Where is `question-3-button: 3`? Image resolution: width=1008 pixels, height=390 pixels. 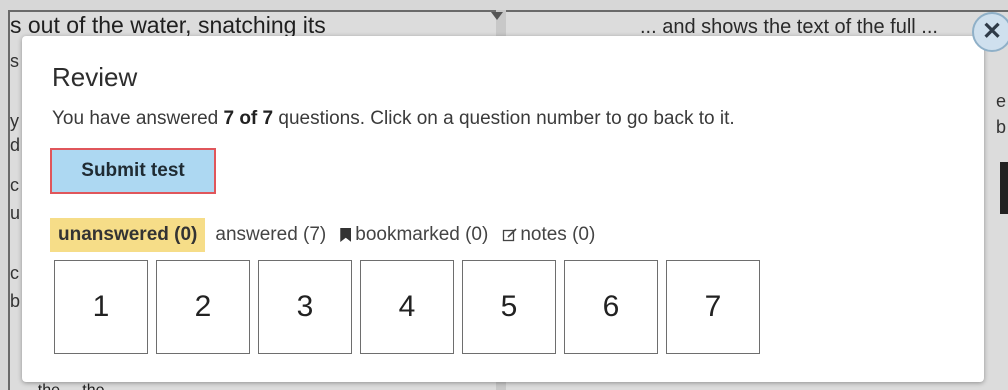 question-3-button: 3 is located at coordinates (305, 307).